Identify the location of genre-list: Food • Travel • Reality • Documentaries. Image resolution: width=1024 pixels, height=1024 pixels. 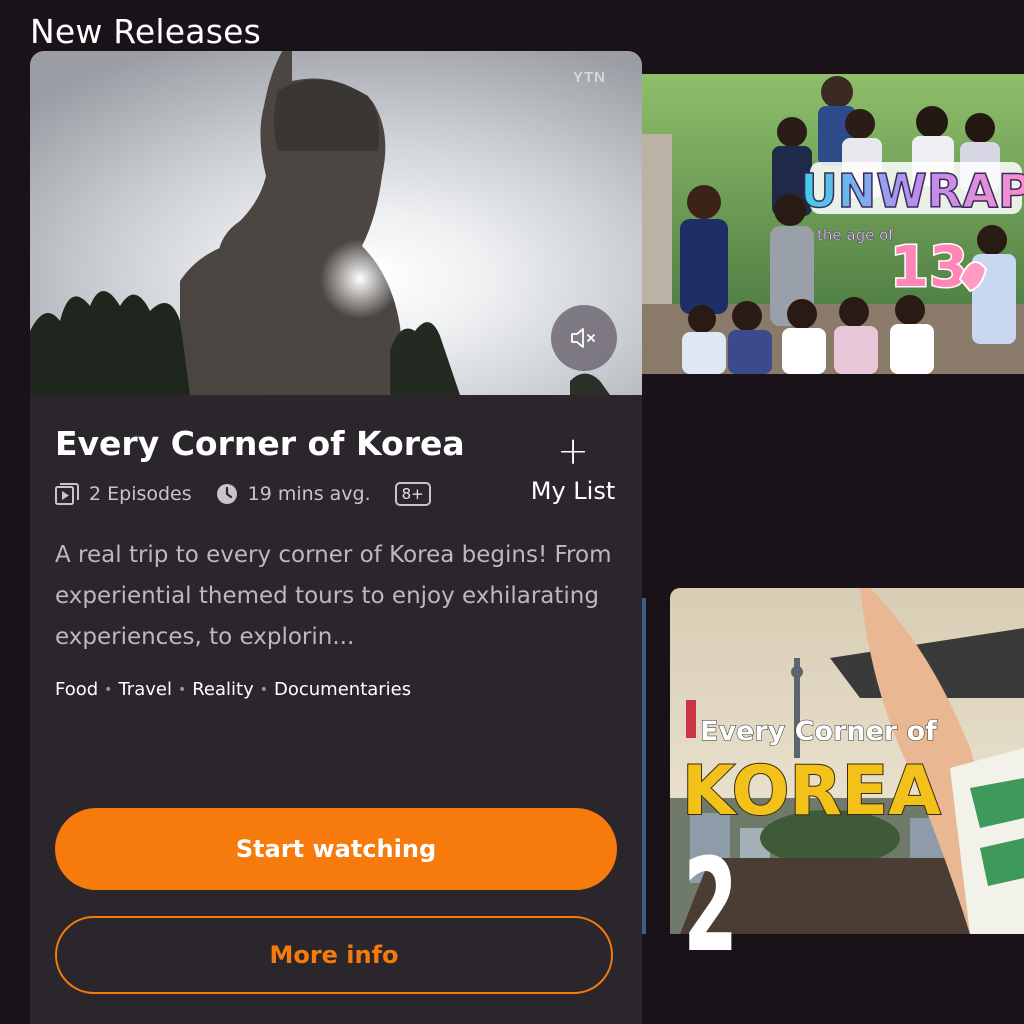
(233, 689).